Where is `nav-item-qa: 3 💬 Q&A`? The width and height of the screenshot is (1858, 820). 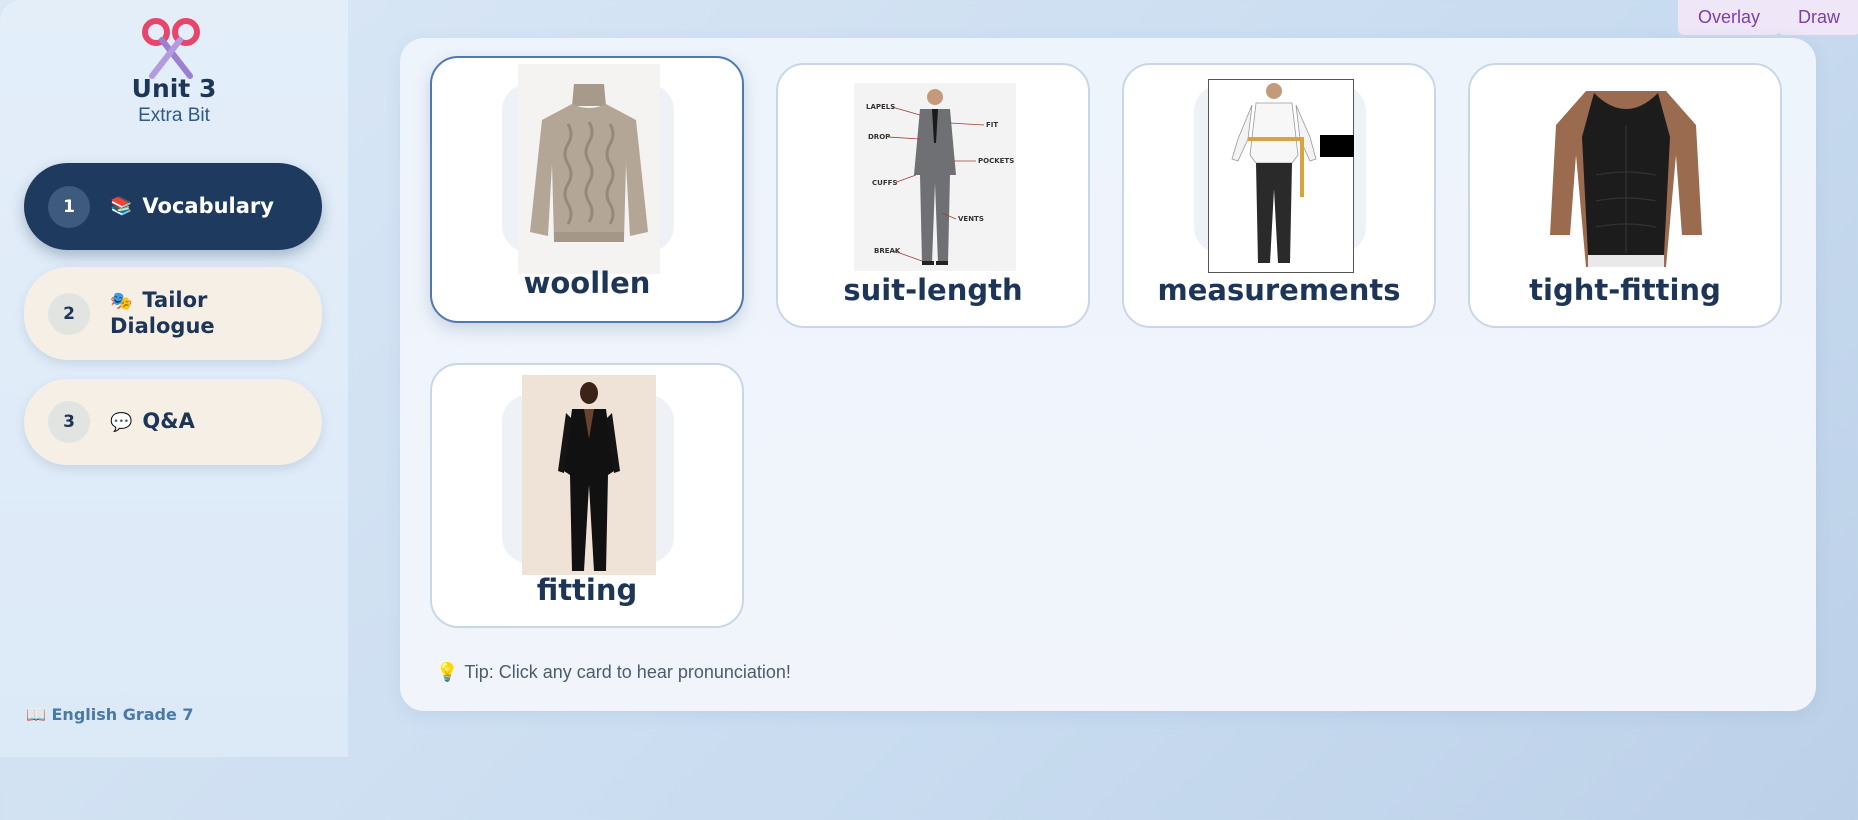 nav-item-qa: 3 💬 Q&A is located at coordinates (173, 422).